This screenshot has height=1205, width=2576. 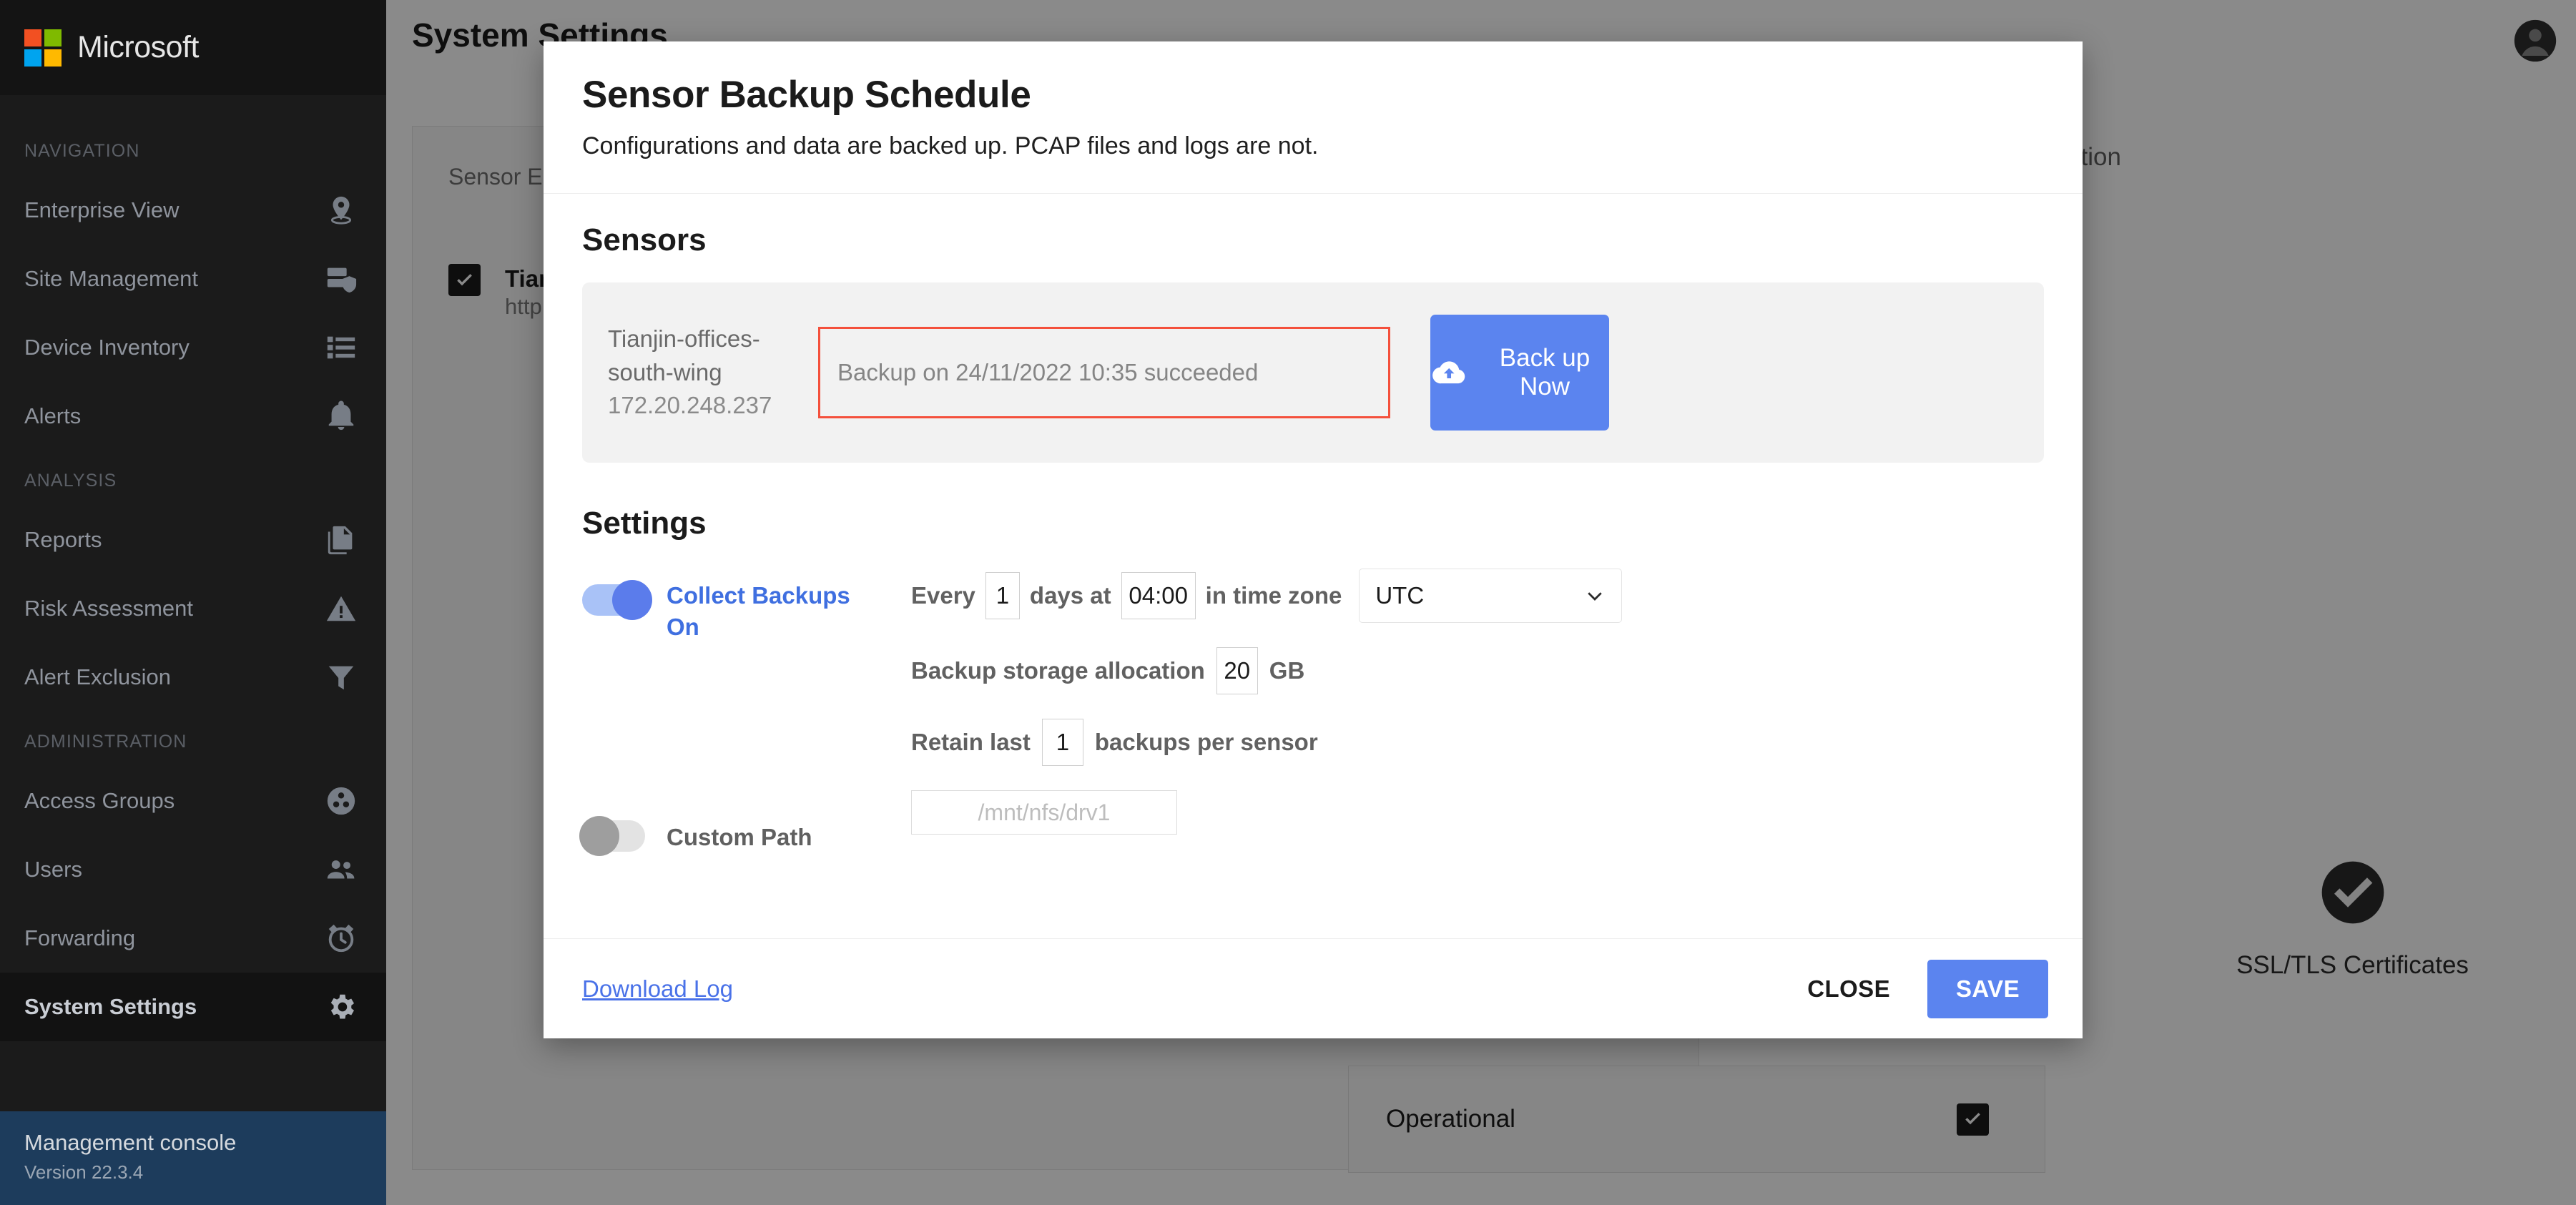 What do you see at coordinates (1003, 595) in the screenshot?
I see `every-days-input` at bounding box center [1003, 595].